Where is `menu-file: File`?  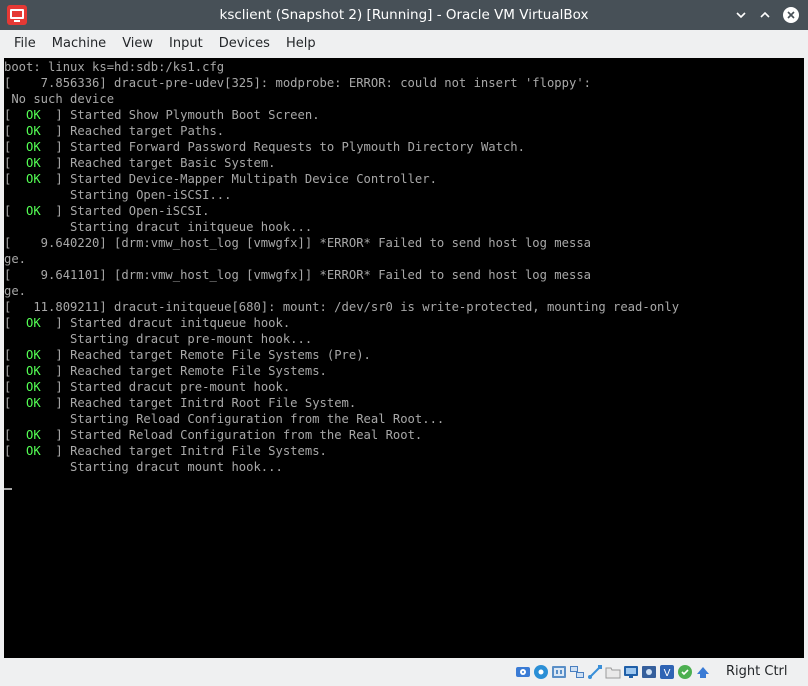 menu-file: File is located at coordinates (25, 44).